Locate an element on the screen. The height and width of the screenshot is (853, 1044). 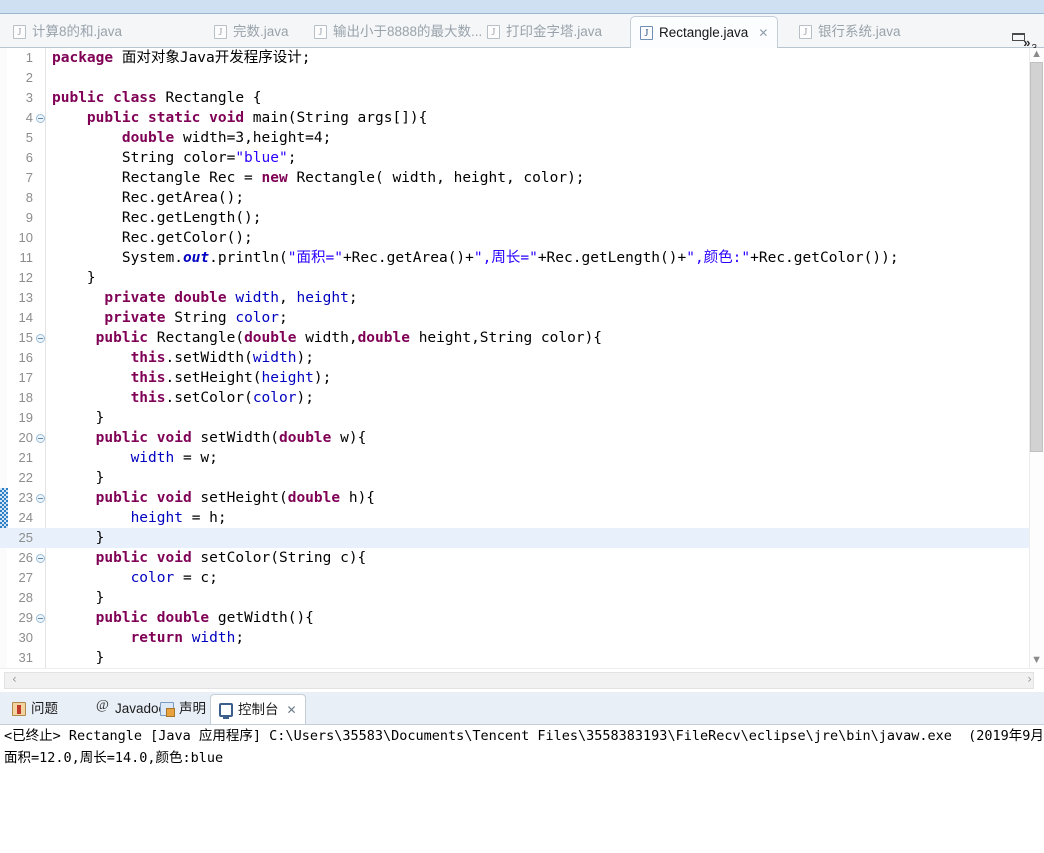
scroll-down-arrow-icon: ▼ is located at coordinates (1036, 660).